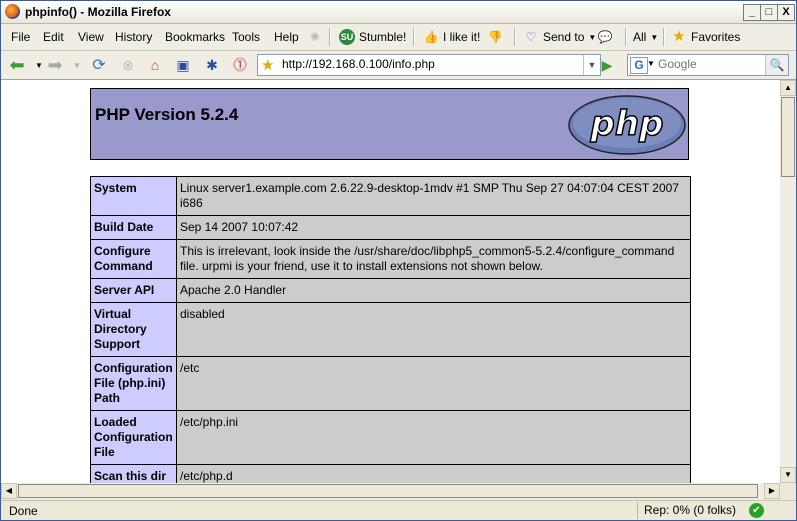  What do you see at coordinates (23, 511) in the screenshot?
I see `status-text: Done` at bounding box center [23, 511].